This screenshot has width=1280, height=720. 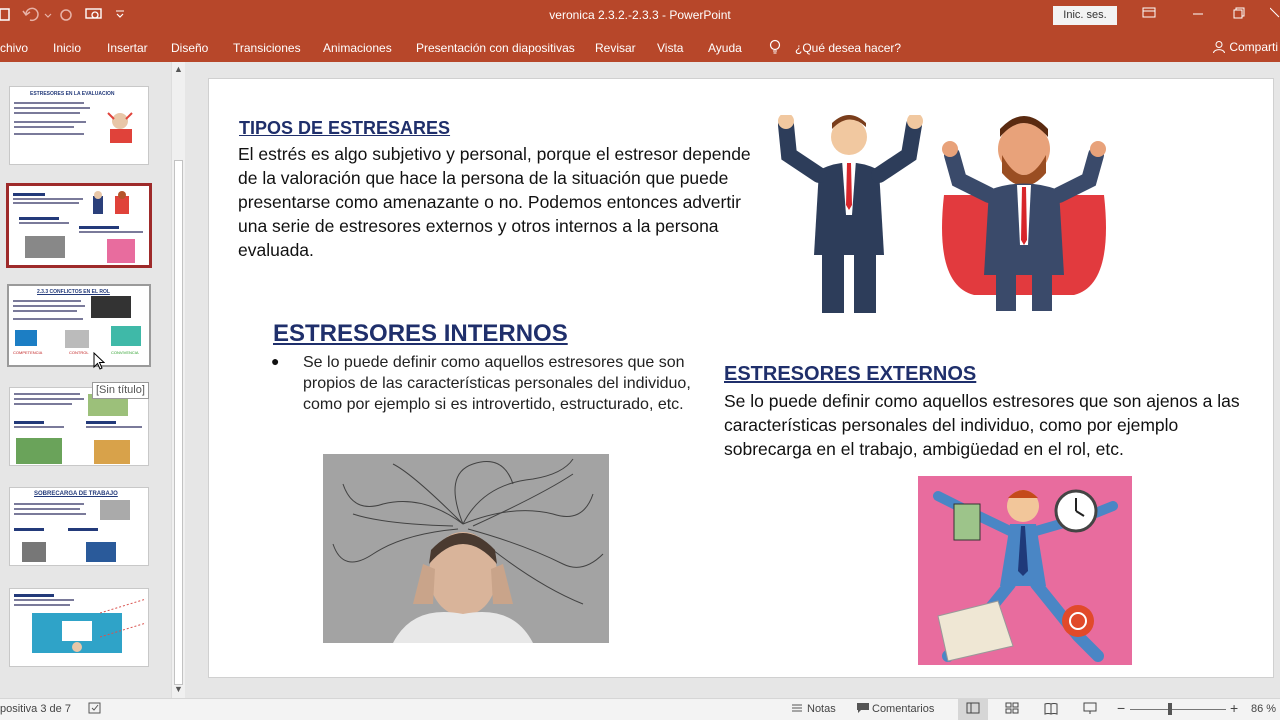 I want to click on zoom-out-button: −, so click(x=1121, y=708).